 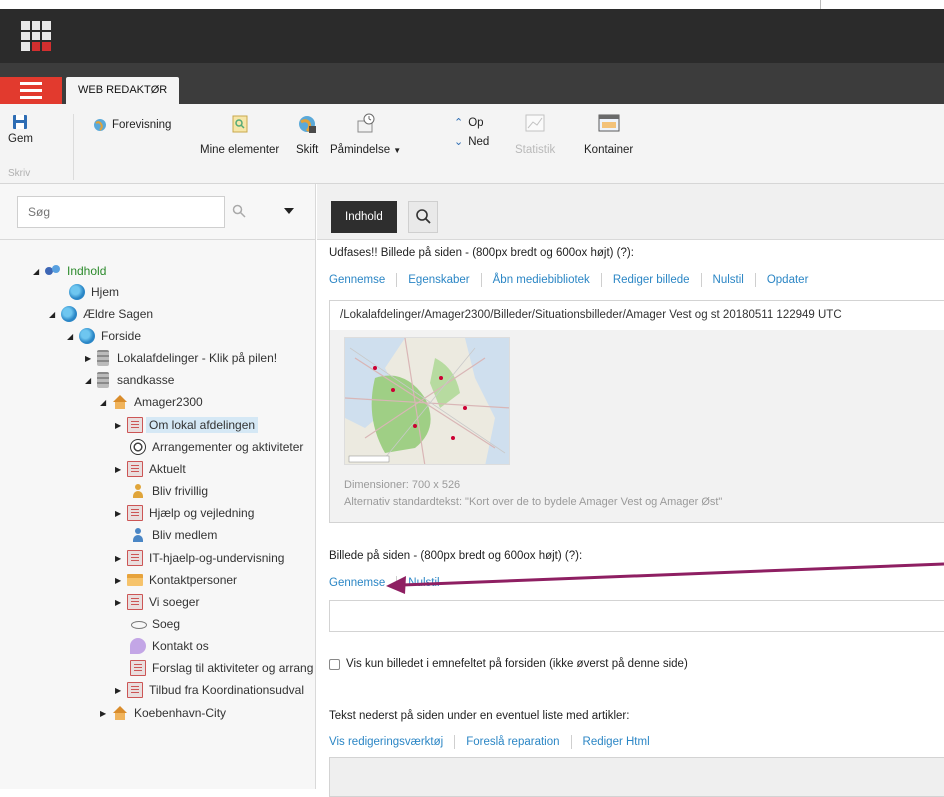 What do you see at coordinates (53, 271) in the screenshot?
I see `people-icon` at bounding box center [53, 271].